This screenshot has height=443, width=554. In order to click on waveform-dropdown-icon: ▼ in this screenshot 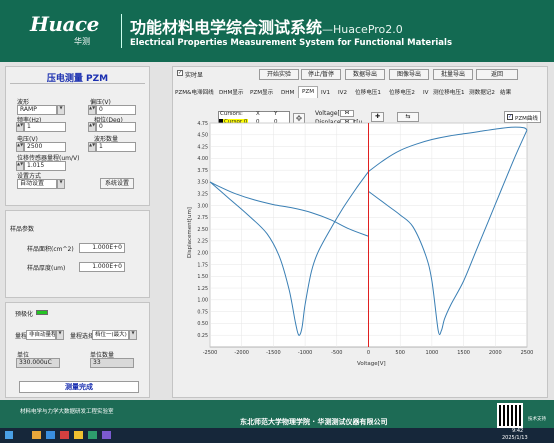, I will do `click(61, 110)`.